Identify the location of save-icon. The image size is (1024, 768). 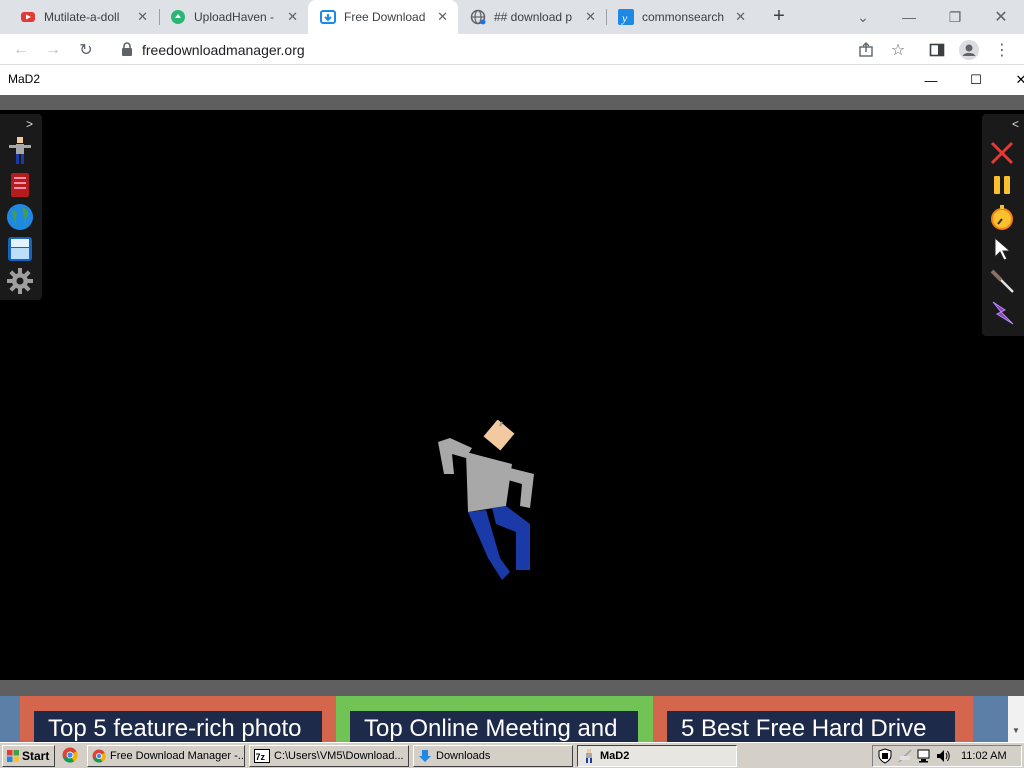
(20, 249).